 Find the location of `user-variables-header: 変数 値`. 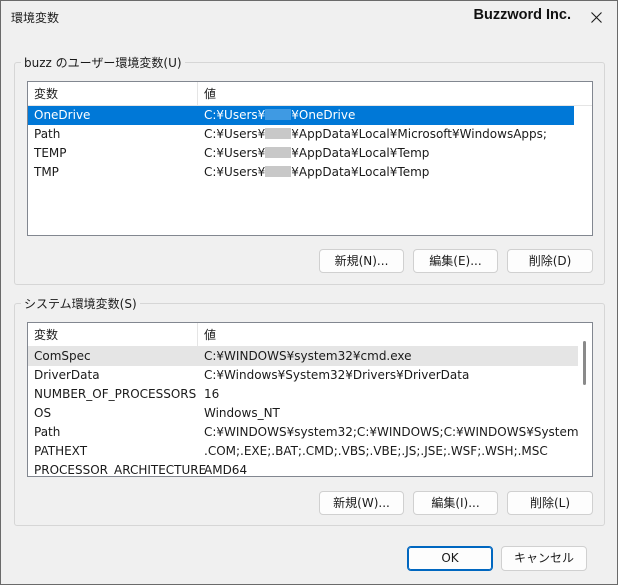

user-variables-header: 変数 値 is located at coordinates (310, 94).